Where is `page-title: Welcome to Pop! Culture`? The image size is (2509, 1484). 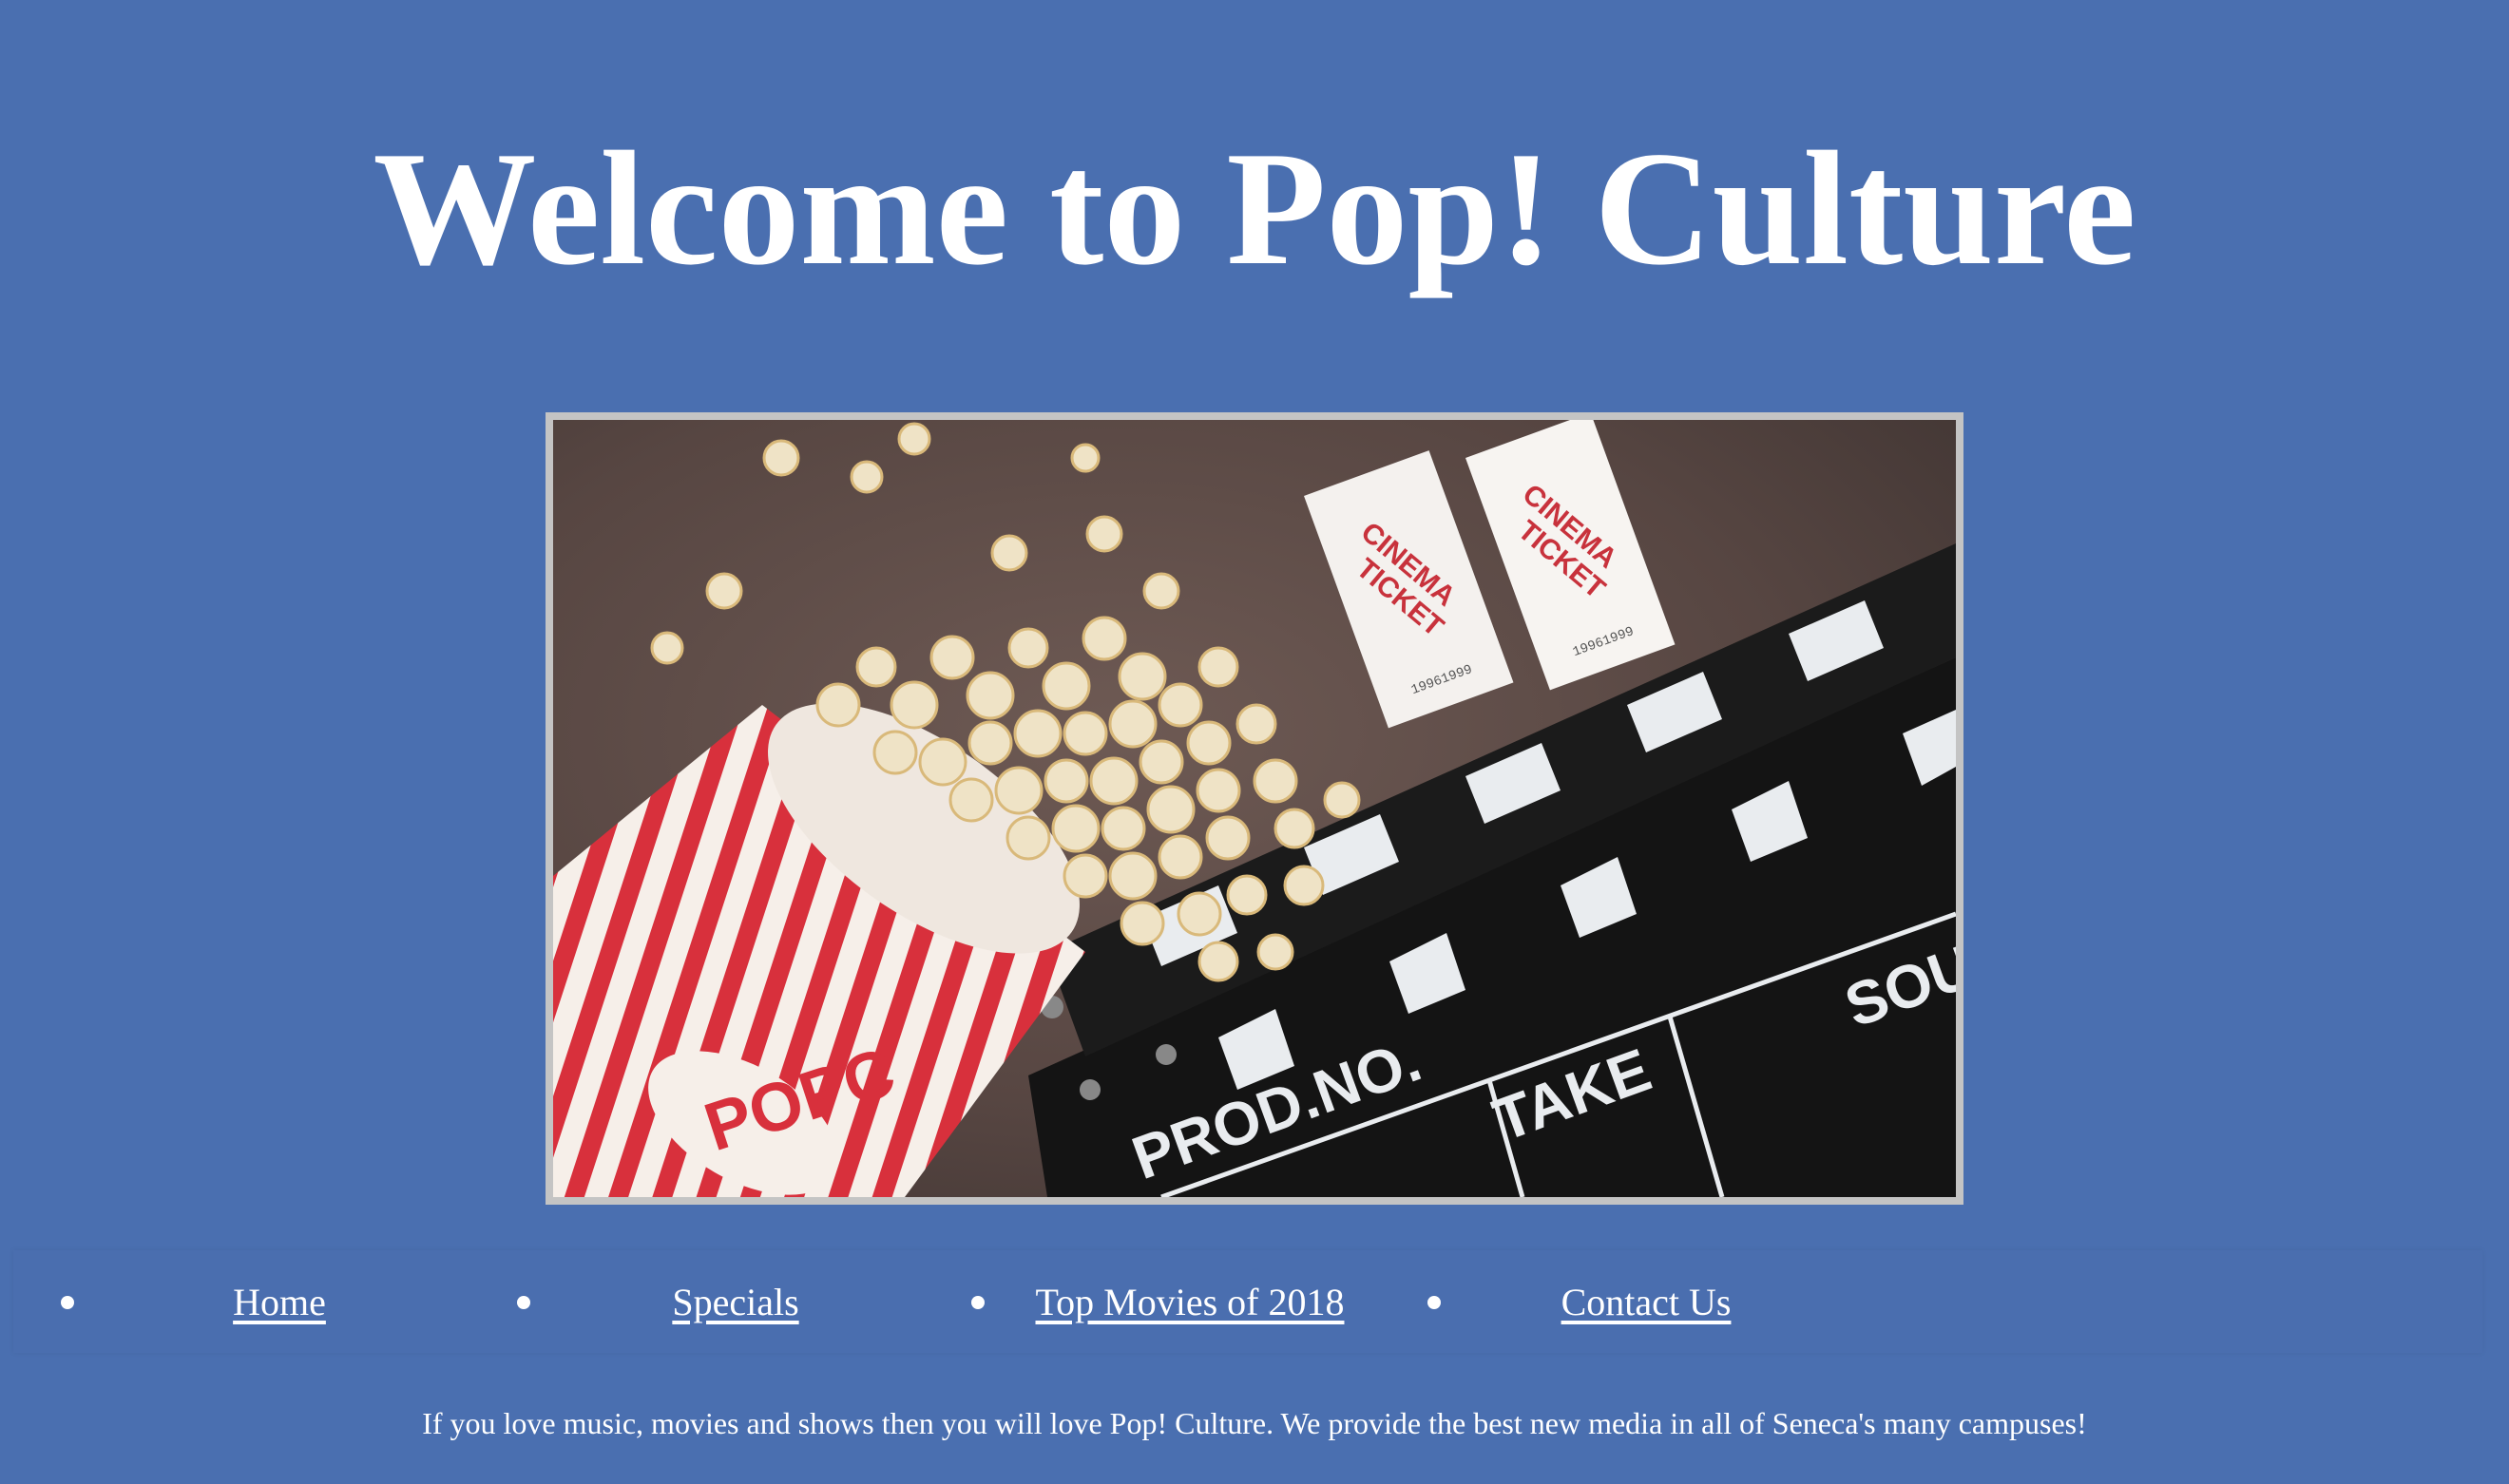
page-title: Welcome to Pop! Culture is located at coordinates (1254, 209).